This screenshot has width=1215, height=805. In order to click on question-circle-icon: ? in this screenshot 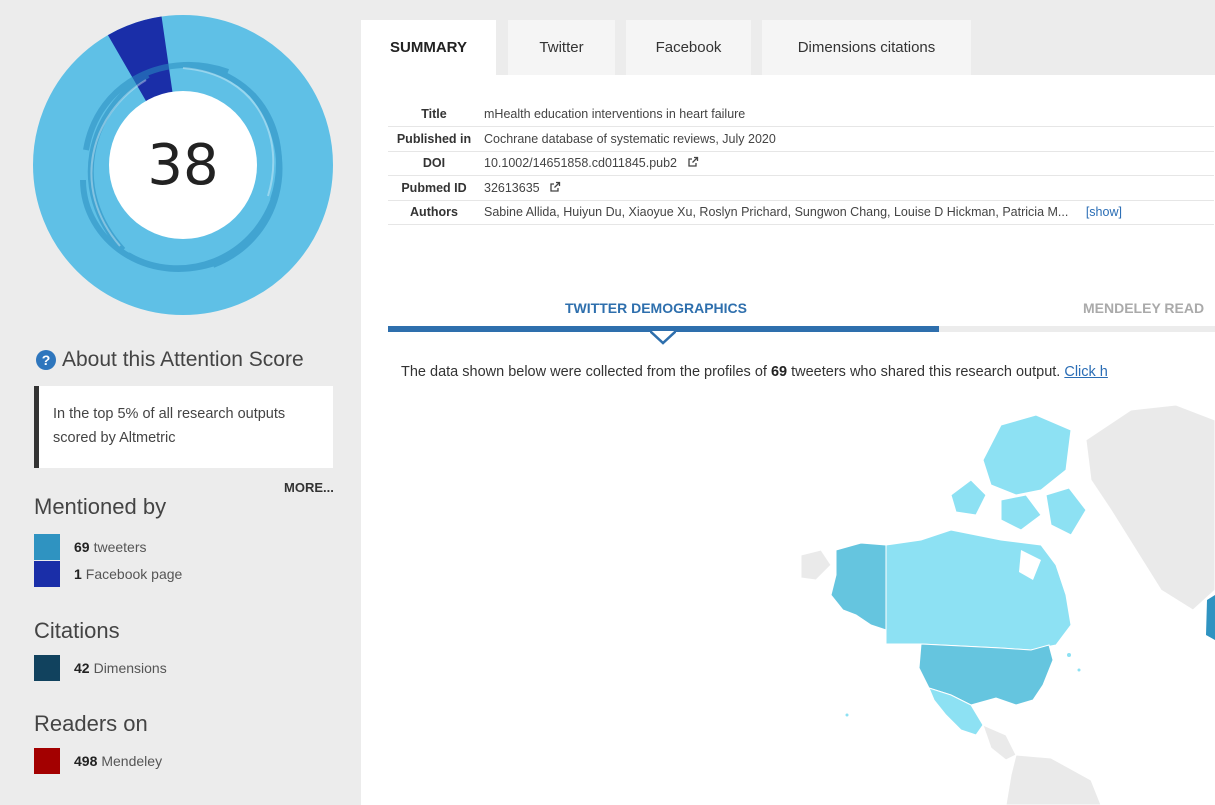, I will do `click(46, 360)`.